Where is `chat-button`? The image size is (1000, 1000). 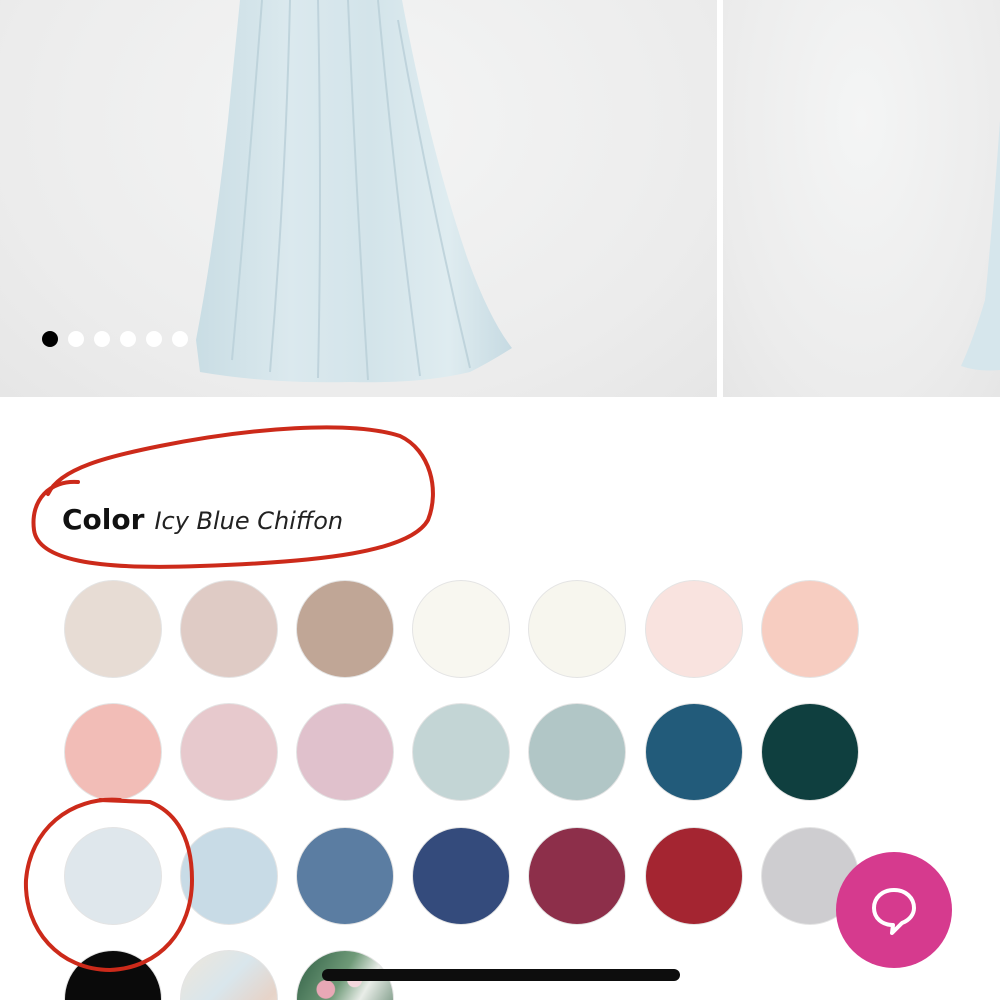 chat-button is located at coordinates (894, 910).